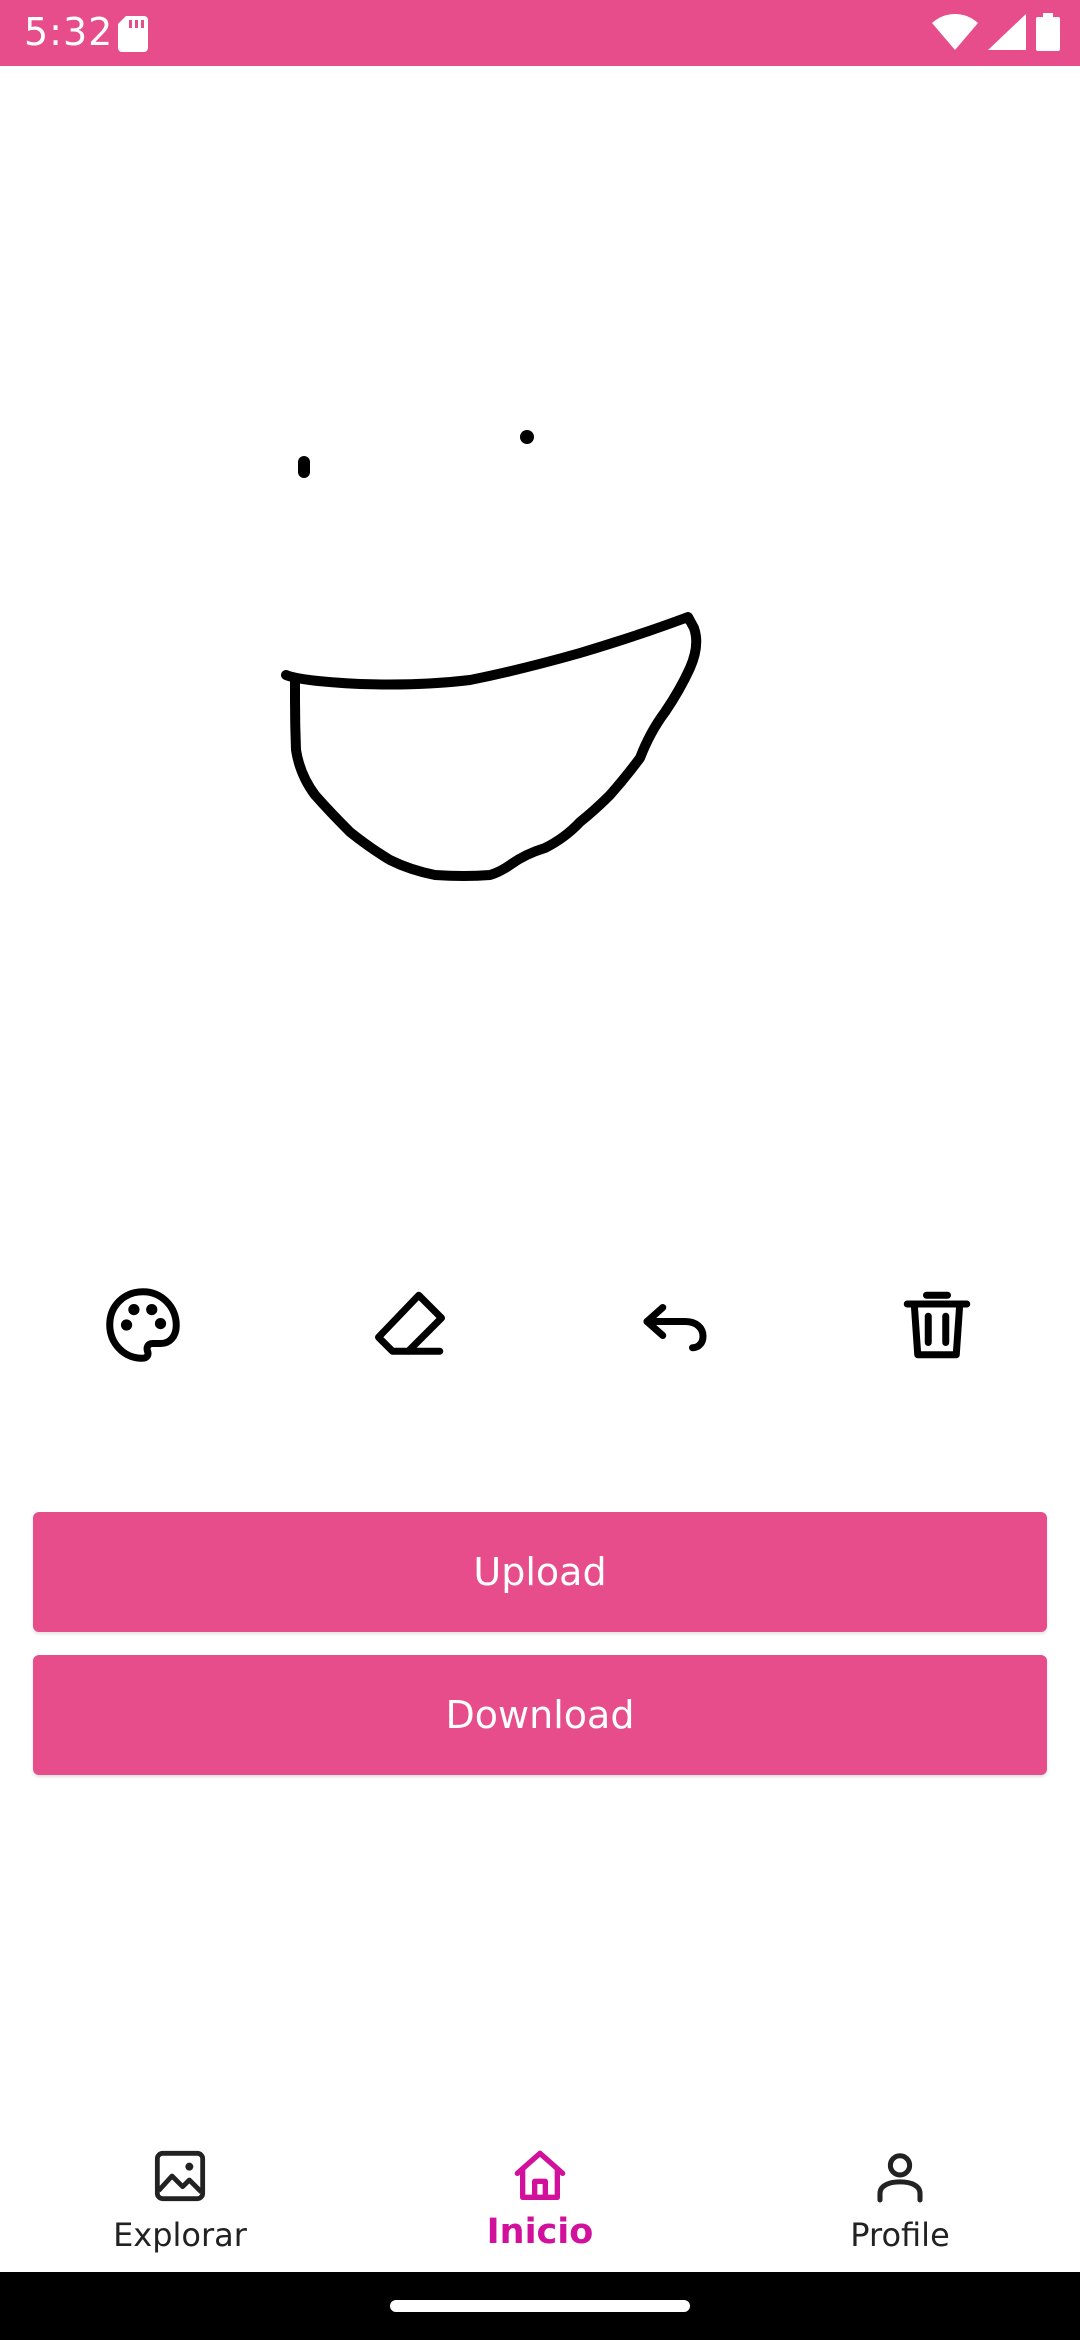  I want to click on status-icons, so click(996, 34).